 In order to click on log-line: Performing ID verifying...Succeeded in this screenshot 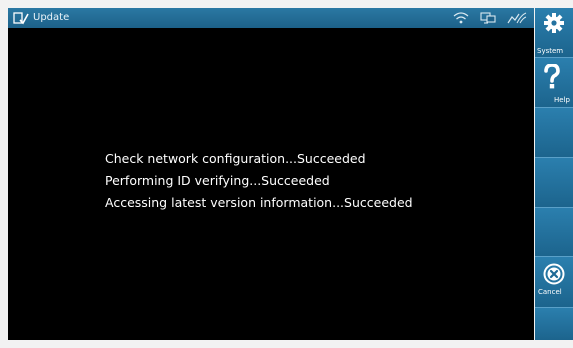, I will do `click(217, 180)`.